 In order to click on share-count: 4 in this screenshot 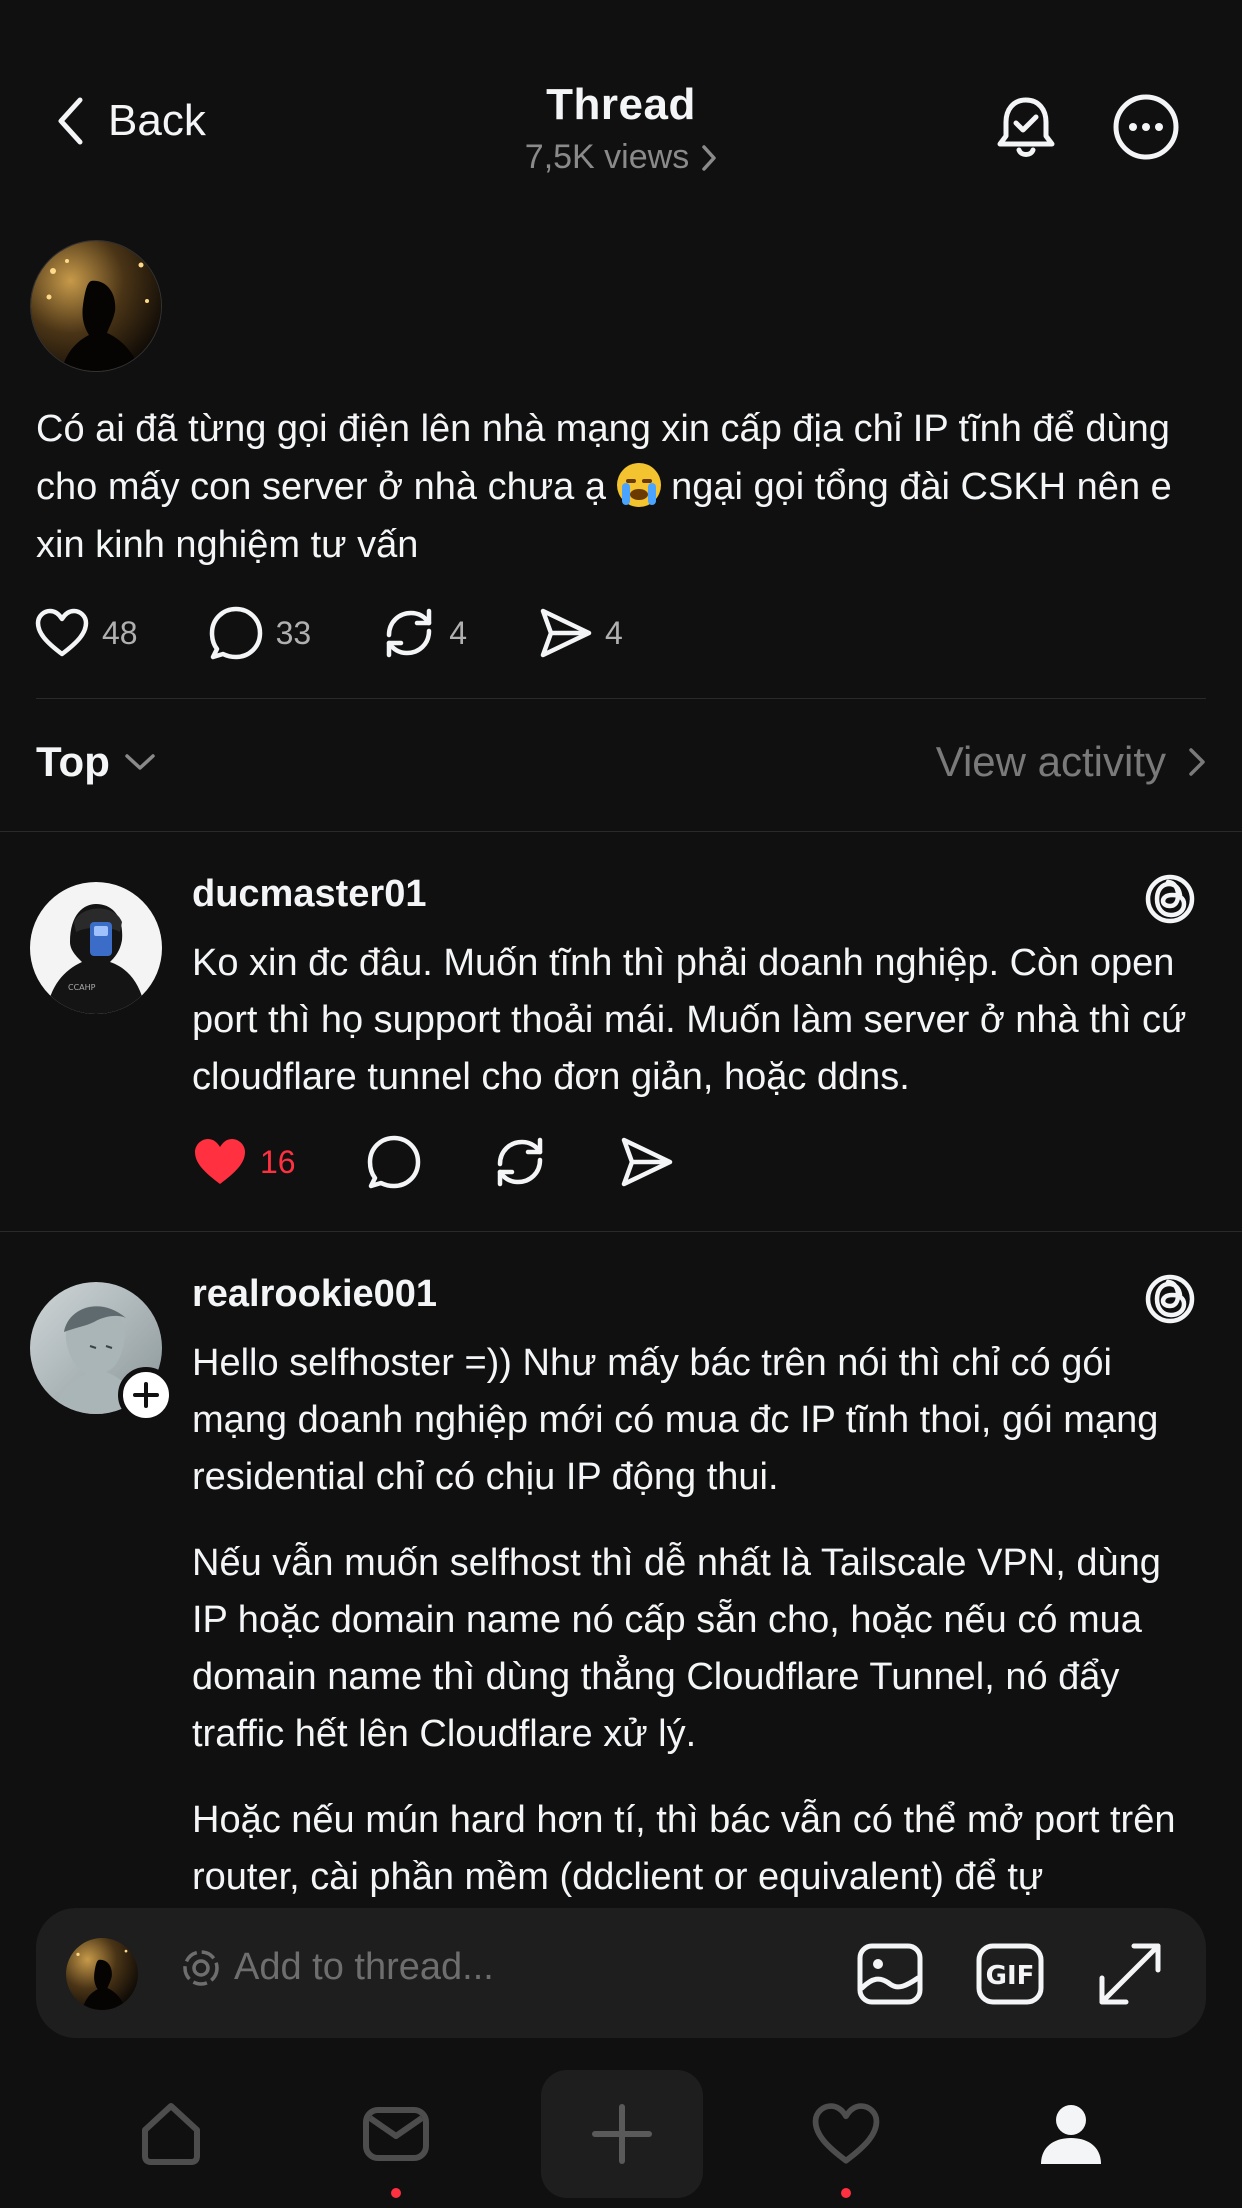, I will do `click(613, 632)`.